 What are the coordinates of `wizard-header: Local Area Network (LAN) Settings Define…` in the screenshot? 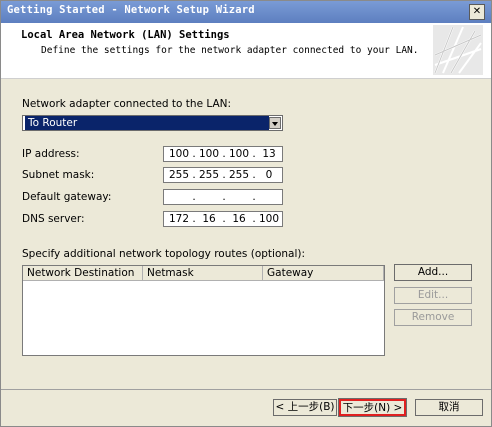 It's located at (246, 51).